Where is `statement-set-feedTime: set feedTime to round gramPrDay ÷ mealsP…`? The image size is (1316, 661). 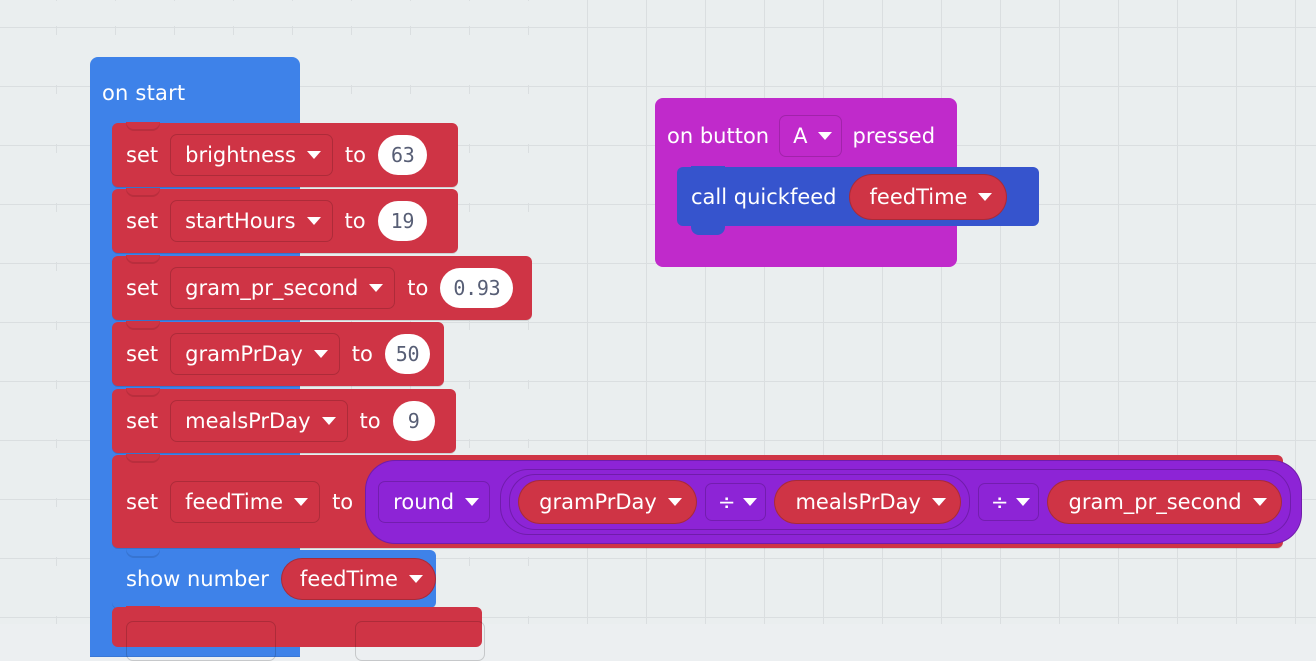
statement-set-feedTime: set feedTime to round gramPrDay ÷ mealsP… is located at coordinates (707, 501).